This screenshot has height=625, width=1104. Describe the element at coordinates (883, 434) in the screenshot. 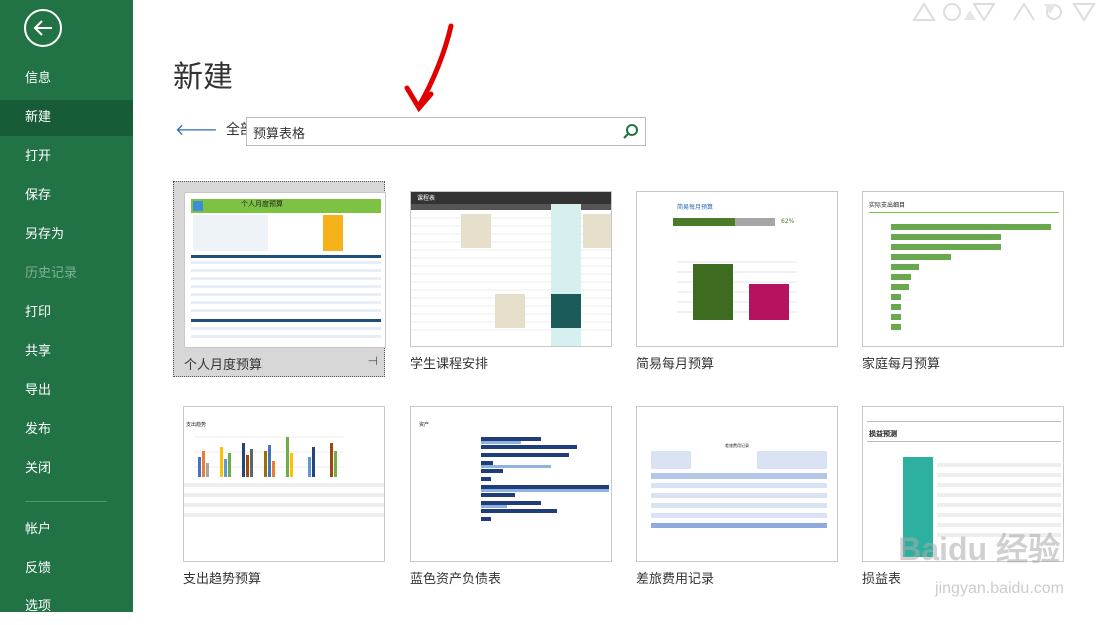

I see `thumb-title: 损益预测` at that location.